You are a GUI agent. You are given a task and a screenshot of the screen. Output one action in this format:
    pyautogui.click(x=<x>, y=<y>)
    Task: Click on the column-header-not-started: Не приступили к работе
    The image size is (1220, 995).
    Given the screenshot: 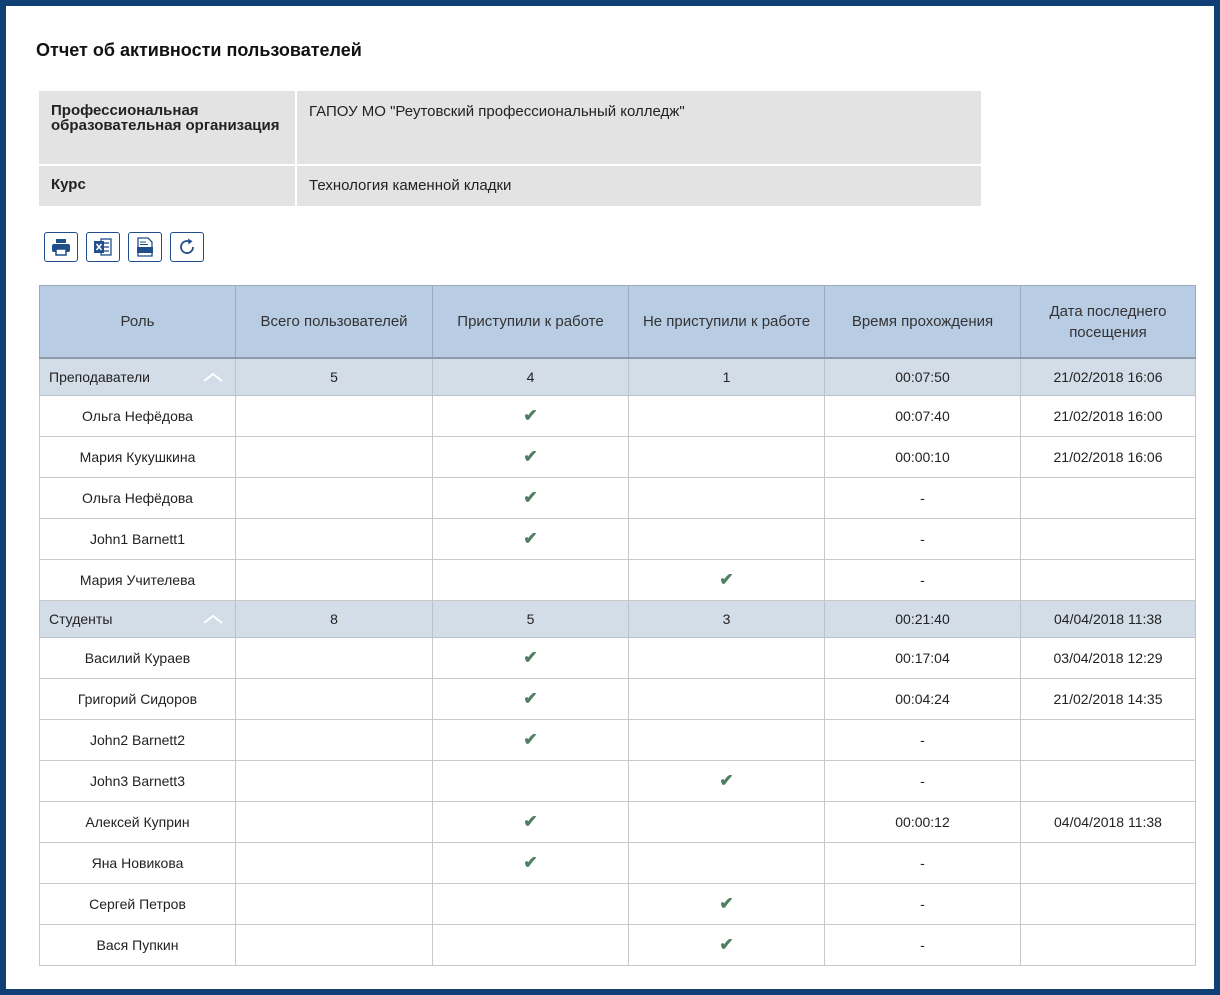 What is the action you would take?
    pyautogui.click(x=726, y=322)
    